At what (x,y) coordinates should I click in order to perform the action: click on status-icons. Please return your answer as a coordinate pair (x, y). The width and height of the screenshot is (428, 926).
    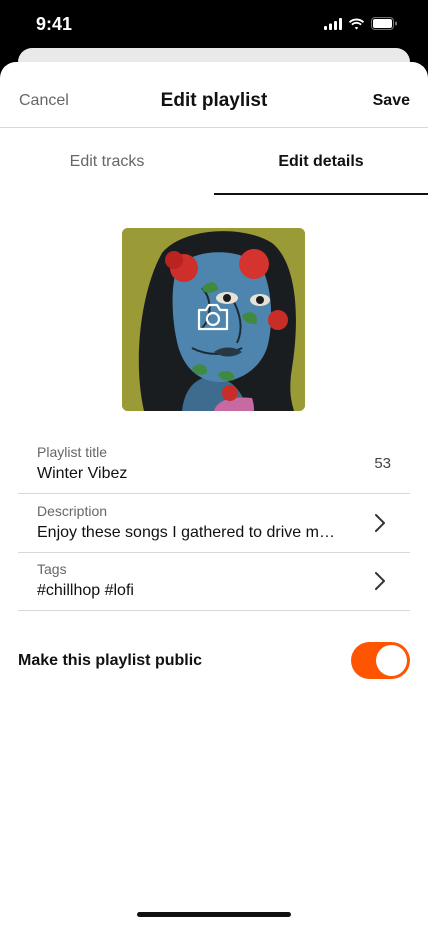
    Looking at the image, I should click on (361, 23).